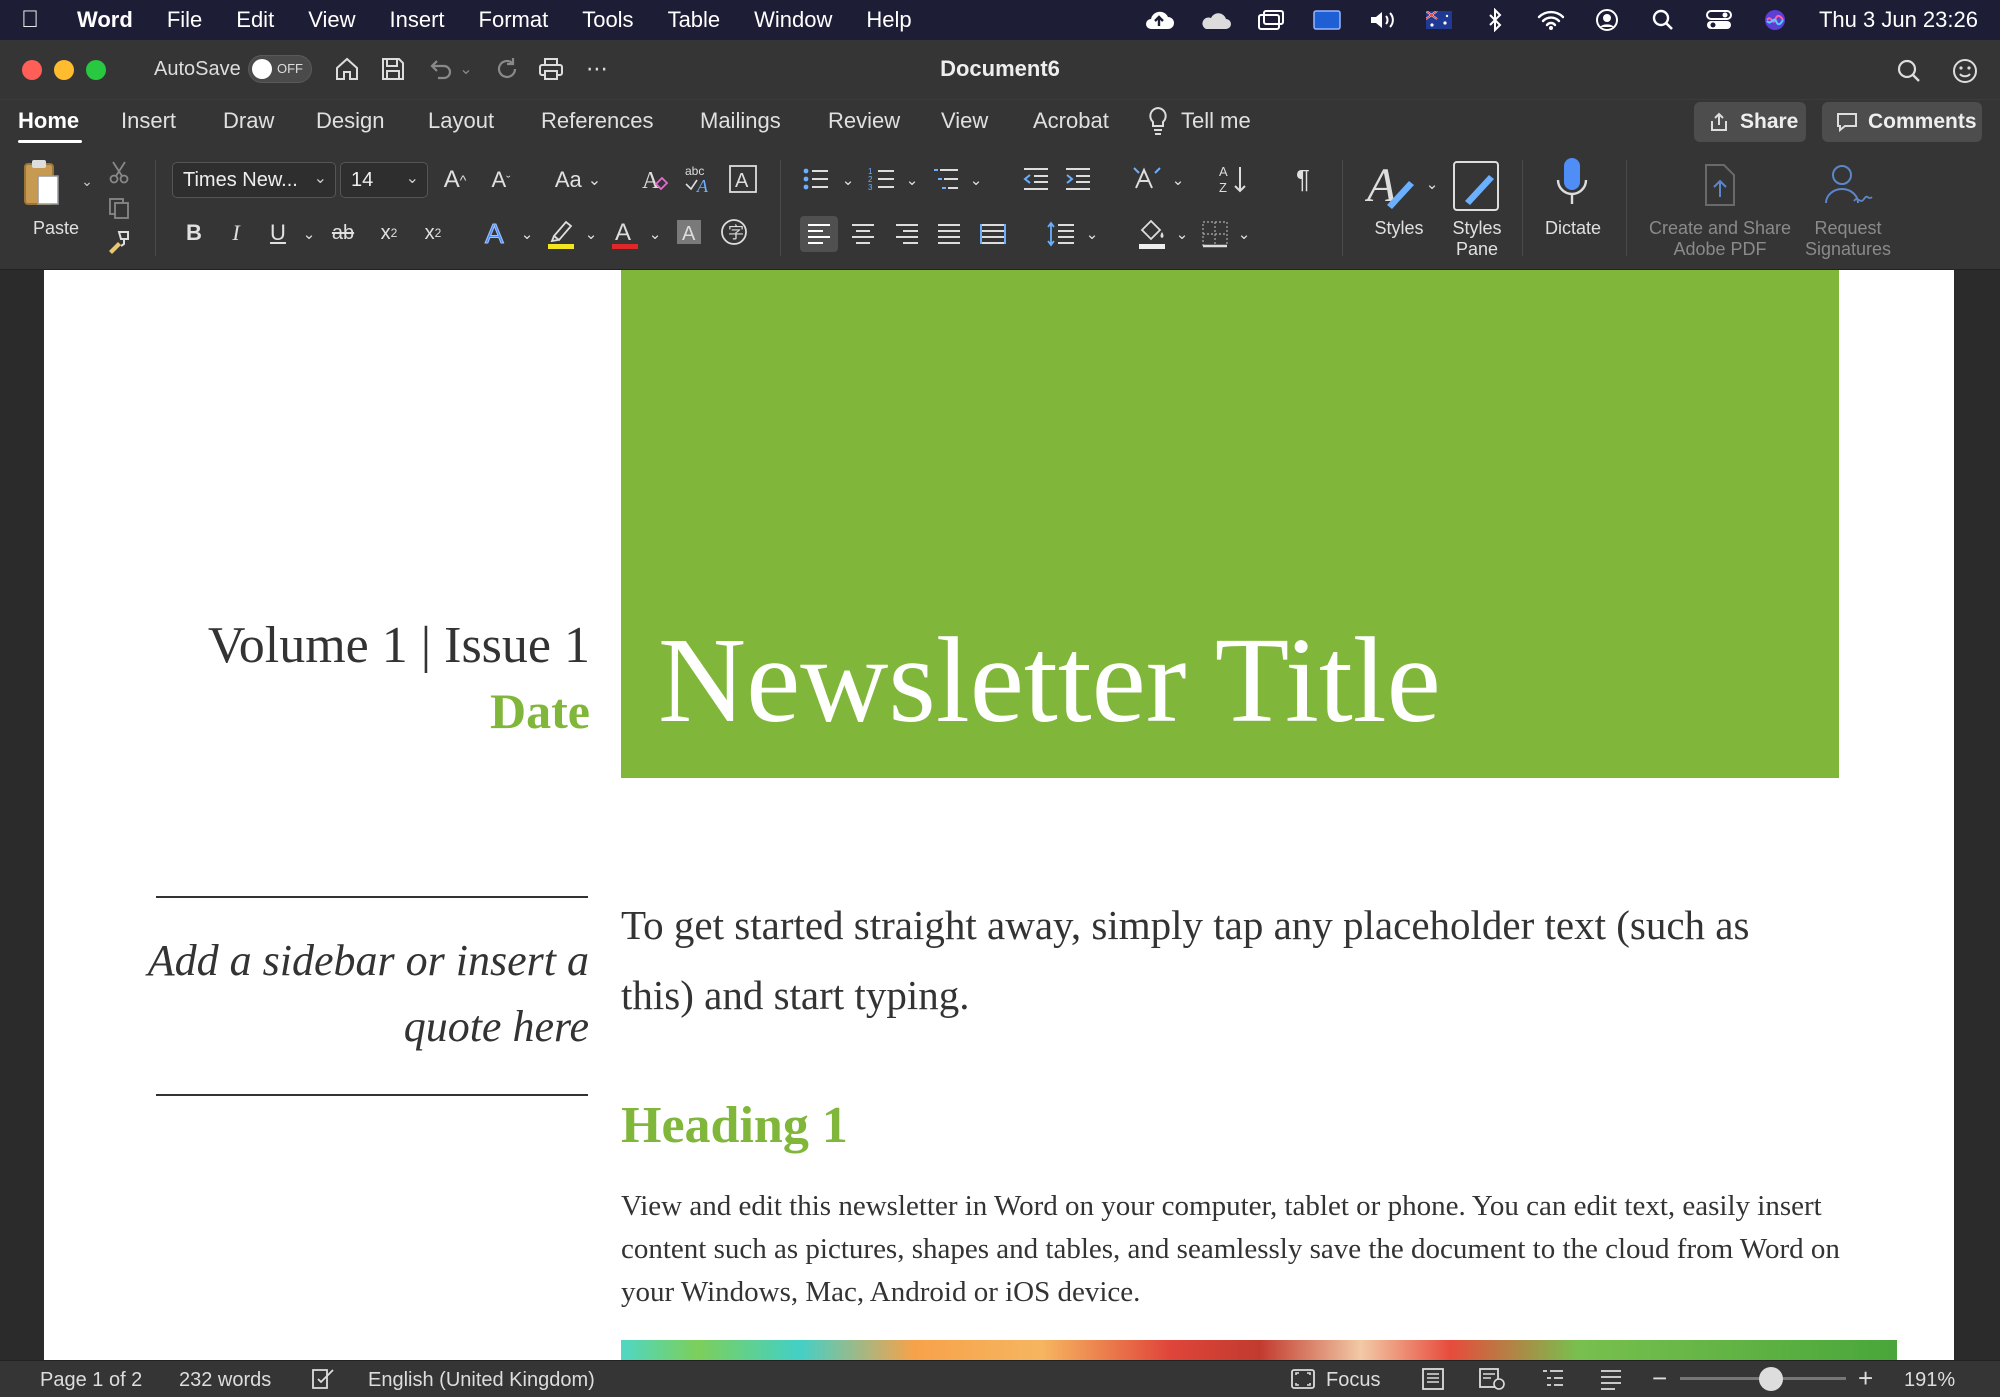 This screenshot has height=1397, width=2000. I want to click on control-center-icon, so click(1719, 20).